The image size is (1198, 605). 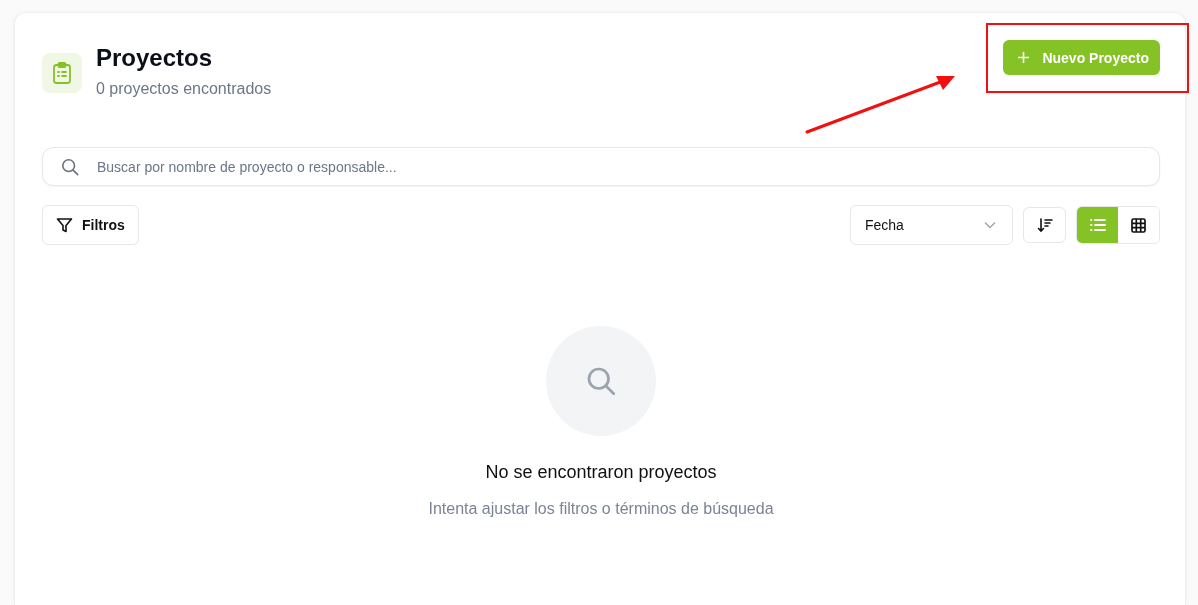 I want to click on sort-descending-icon, so click(x=1044, y=225).